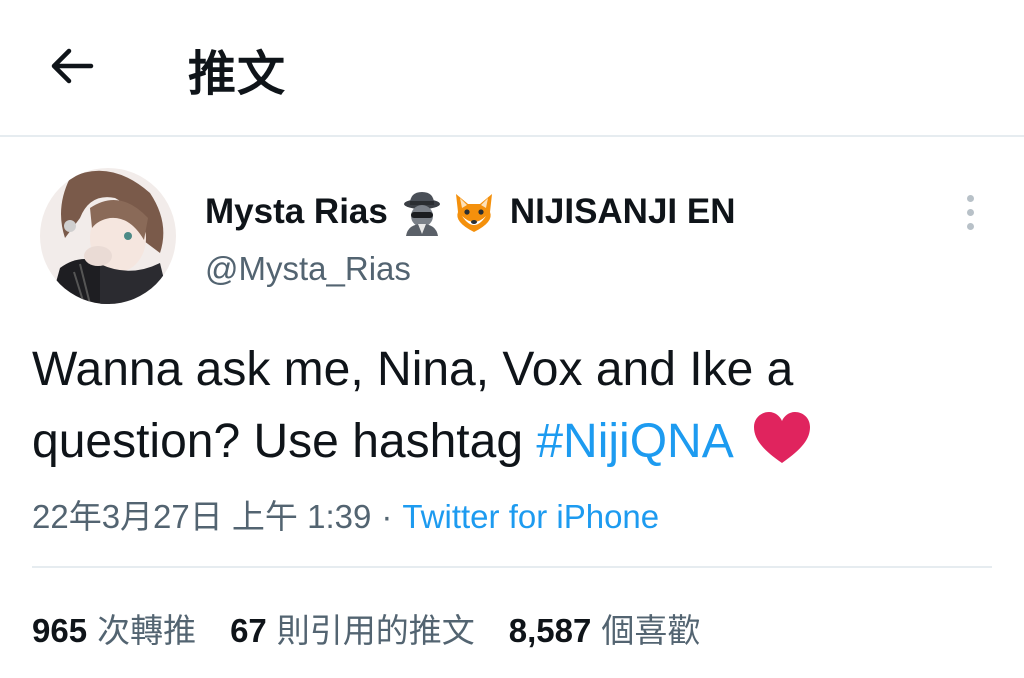 Image resolution: width=1024 pixels, height=678 pixels. I want to click on hashtag-link: #NijiQNA, so click(634, 441).